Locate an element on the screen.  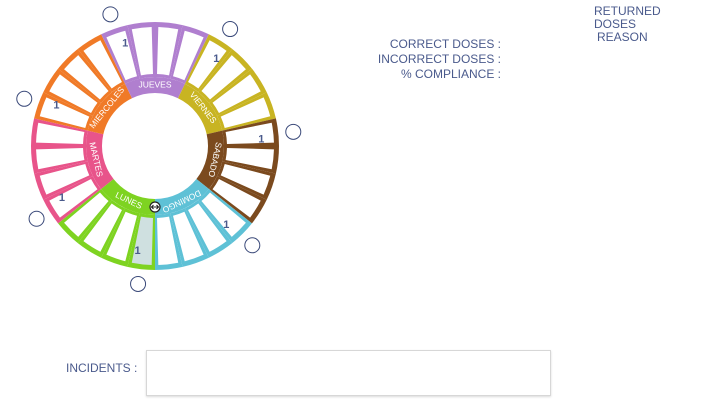
returned-reason-label: REASON is located at coordinates (622, 37).